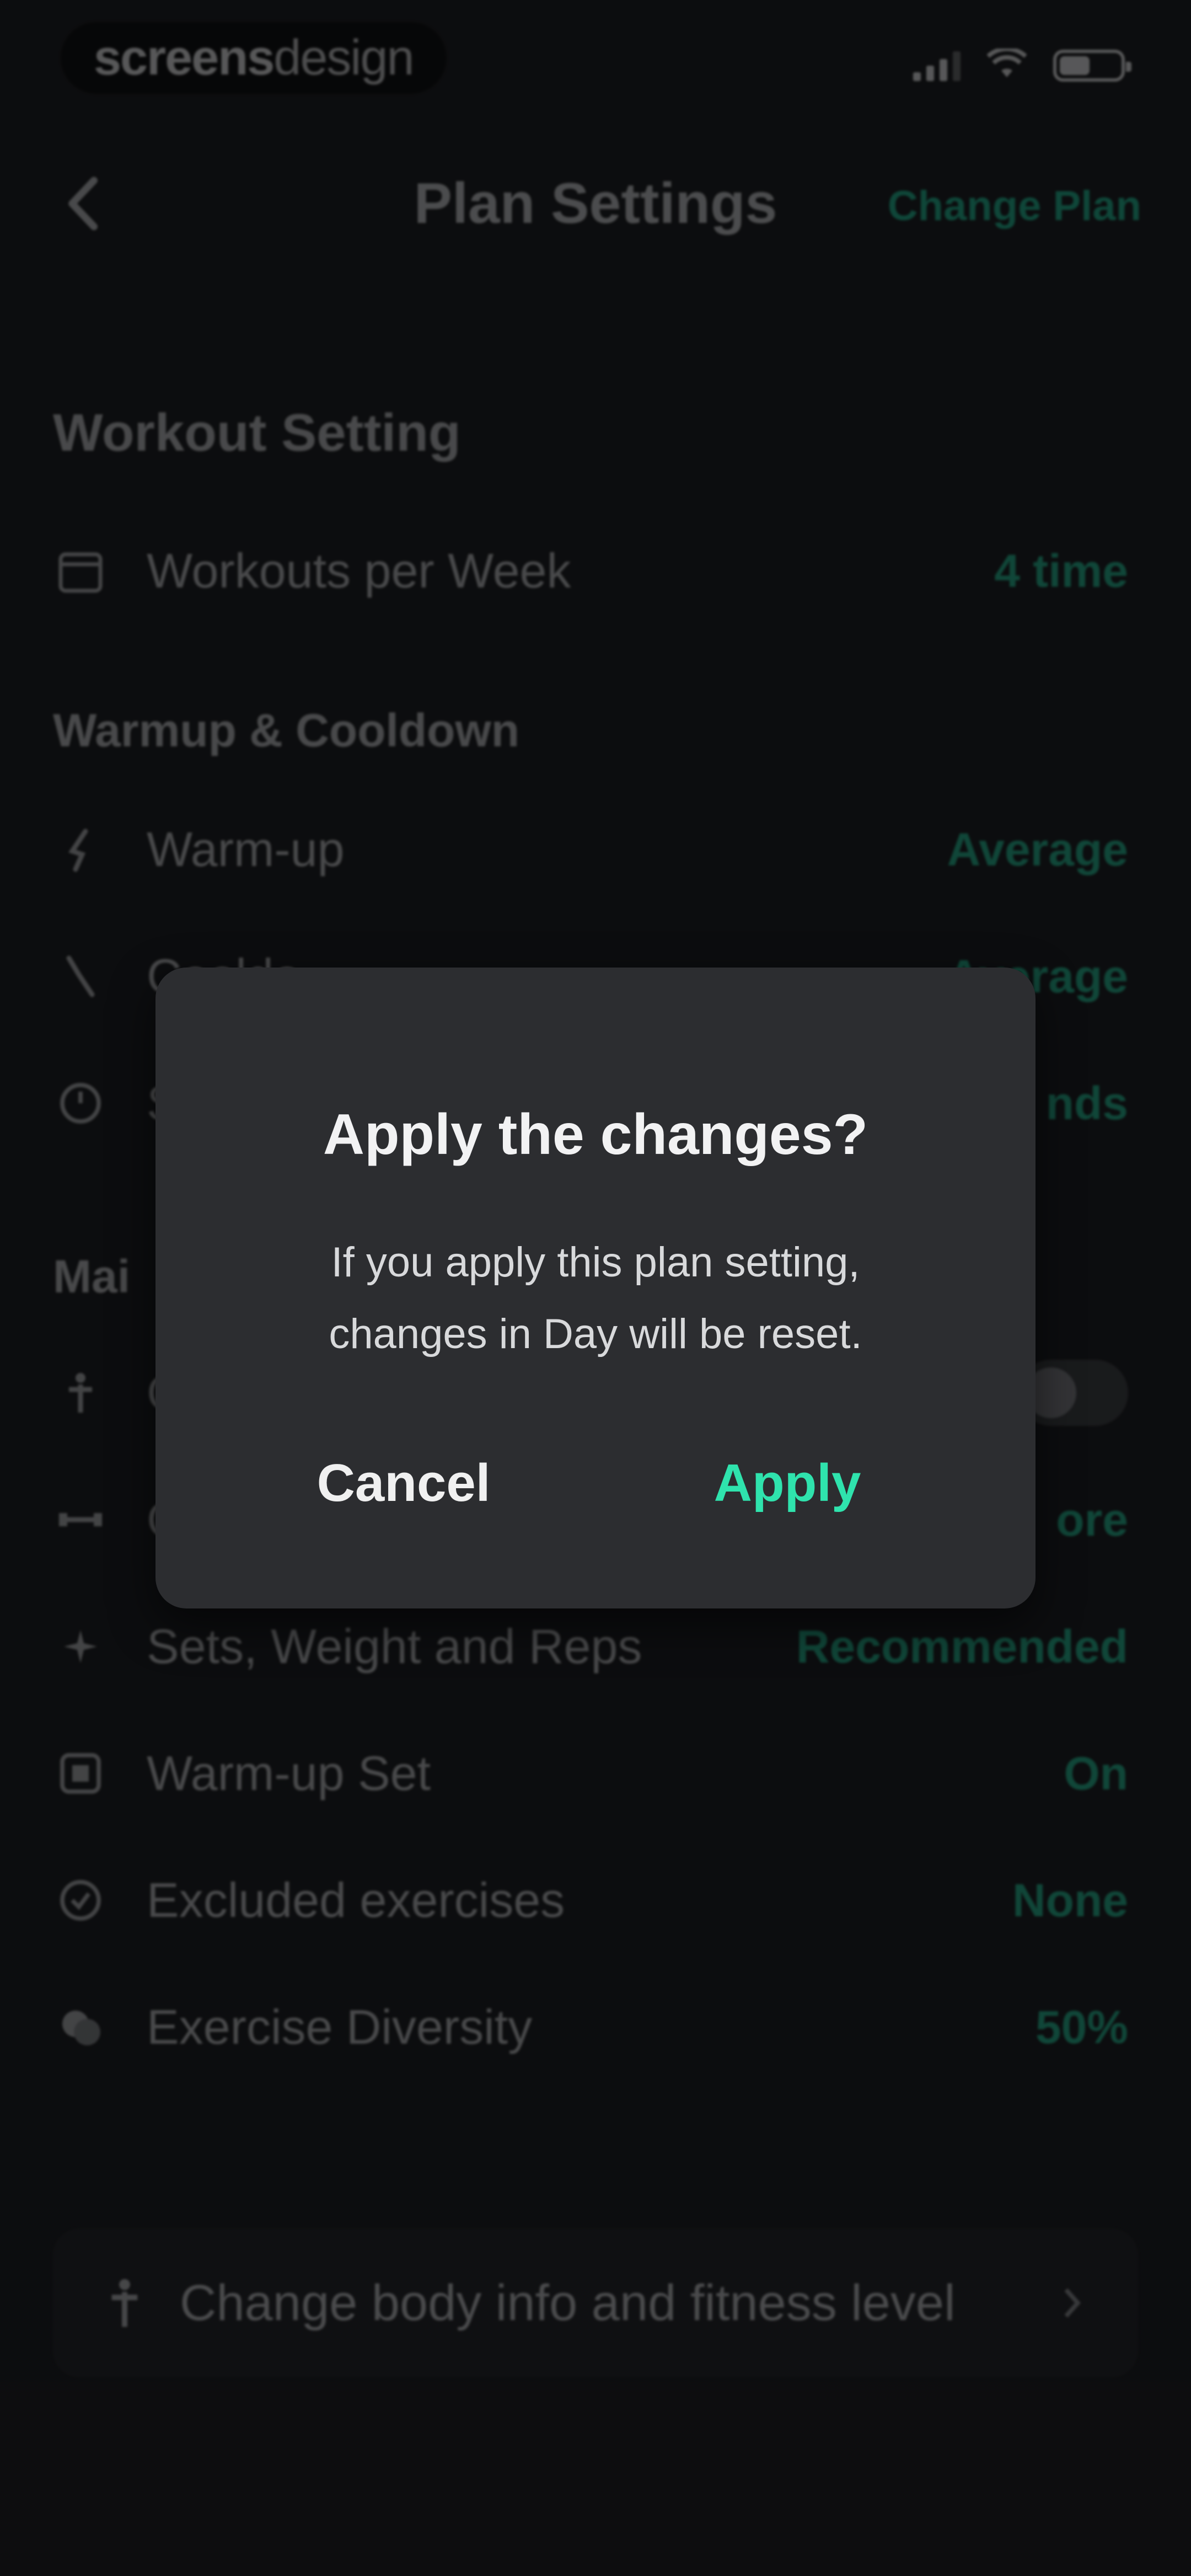  What do you see at coordinates (787, 1483) in the screenshot?
I see `apply-button: Apply` at bounding box center [787, 1483].